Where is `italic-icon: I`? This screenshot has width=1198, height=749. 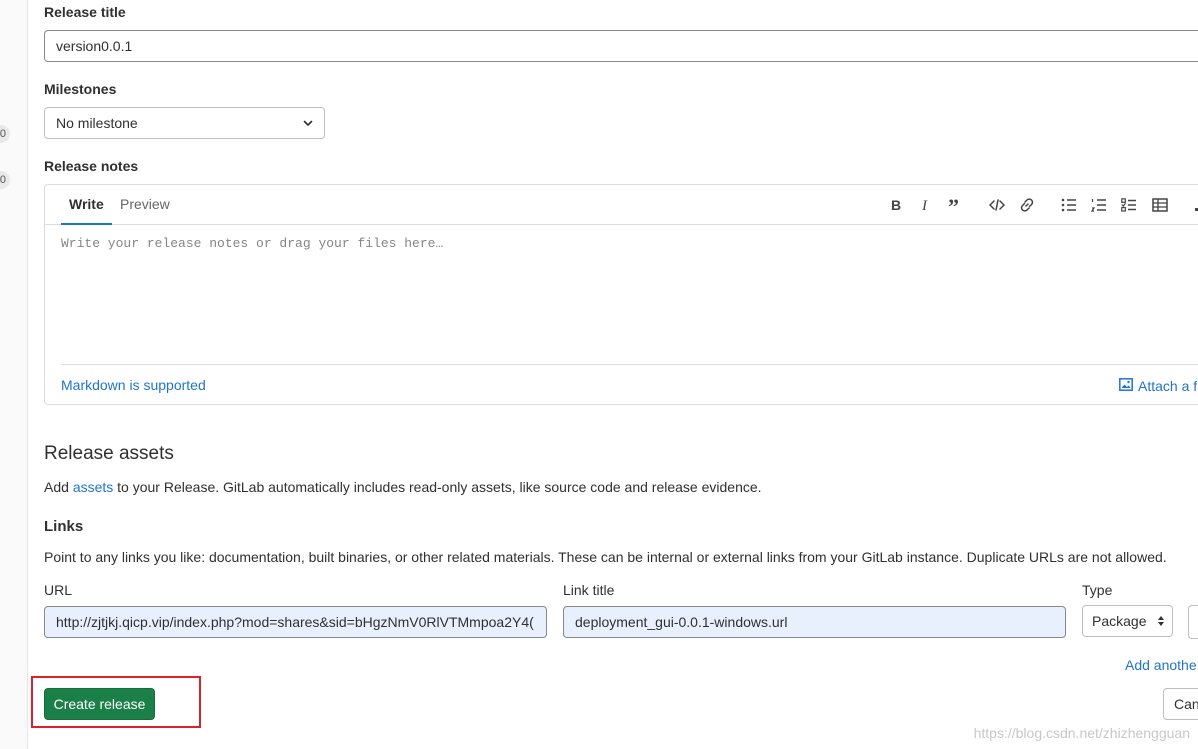 italic-icon: I is located at coordinates (926, 205).